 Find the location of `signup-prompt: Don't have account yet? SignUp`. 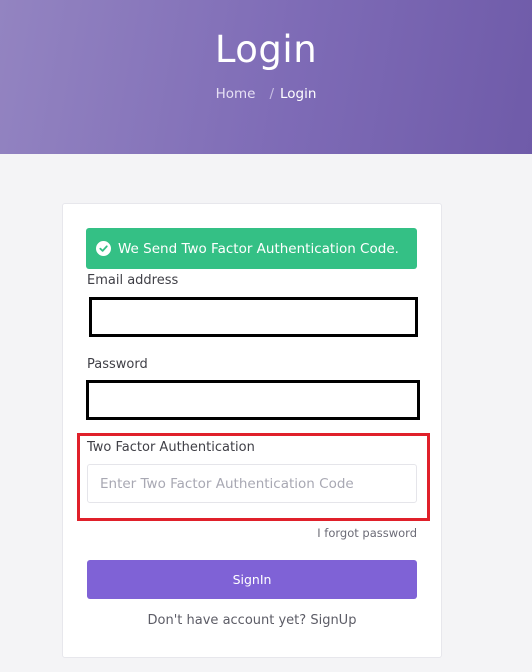

signup-prompt: Don't have account yet? SignUp is located at coordinates (252, 620).